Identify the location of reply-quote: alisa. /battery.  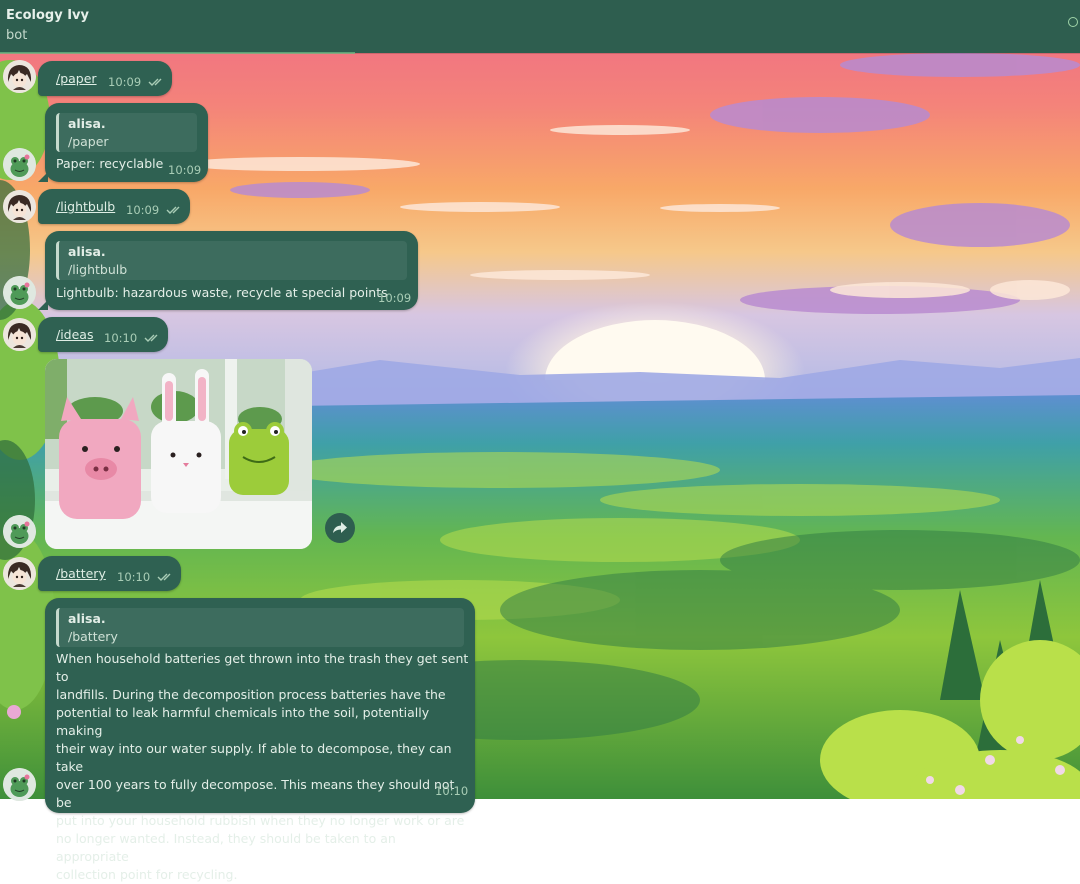
(260, 627).